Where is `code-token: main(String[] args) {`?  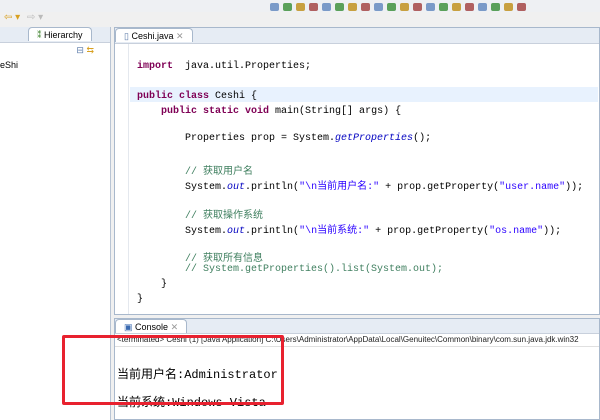 code-token: main(String[] args) { is located at coordinates (335, 111).